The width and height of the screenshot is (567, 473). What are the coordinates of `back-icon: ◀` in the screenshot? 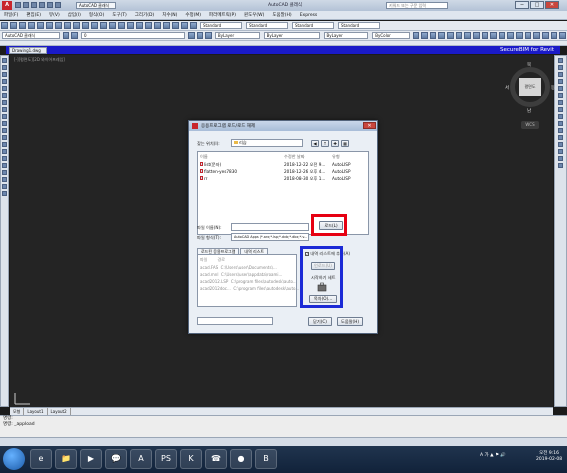 It's located at (315, 143).